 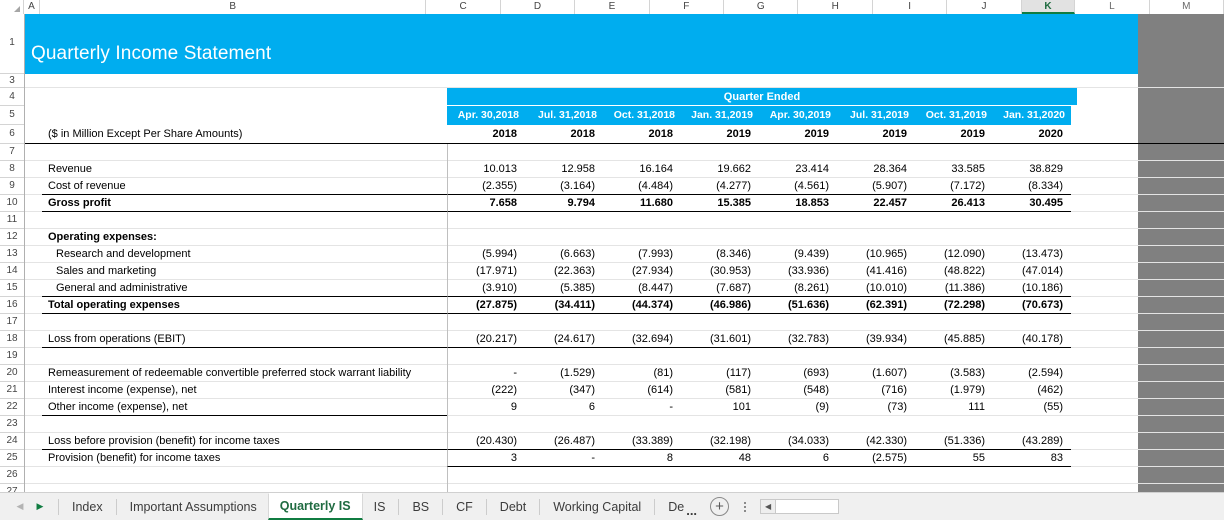 What do you see at coordinates (1186, 7) in the screenshot?
I see `column-header-m: M` at bounding box center [1186, 7].